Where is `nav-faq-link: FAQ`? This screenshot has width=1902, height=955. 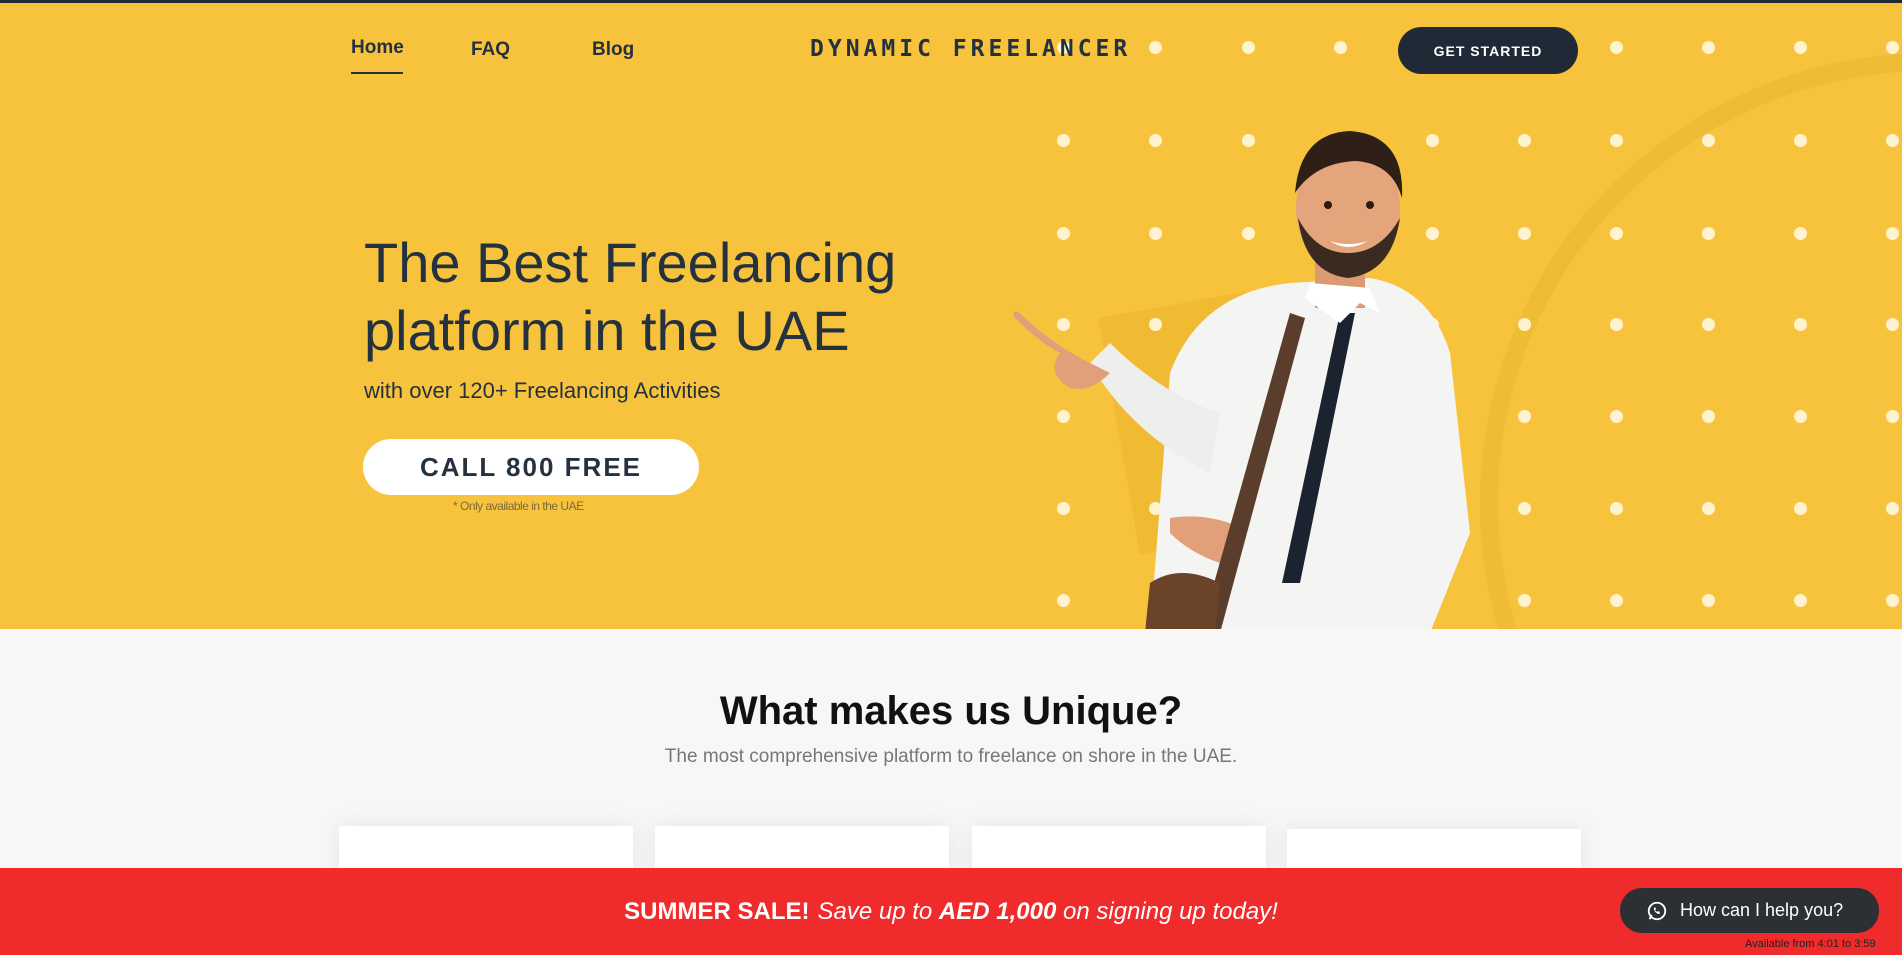 nav-faq-link: FAQ is located at coordinates (490, 50).